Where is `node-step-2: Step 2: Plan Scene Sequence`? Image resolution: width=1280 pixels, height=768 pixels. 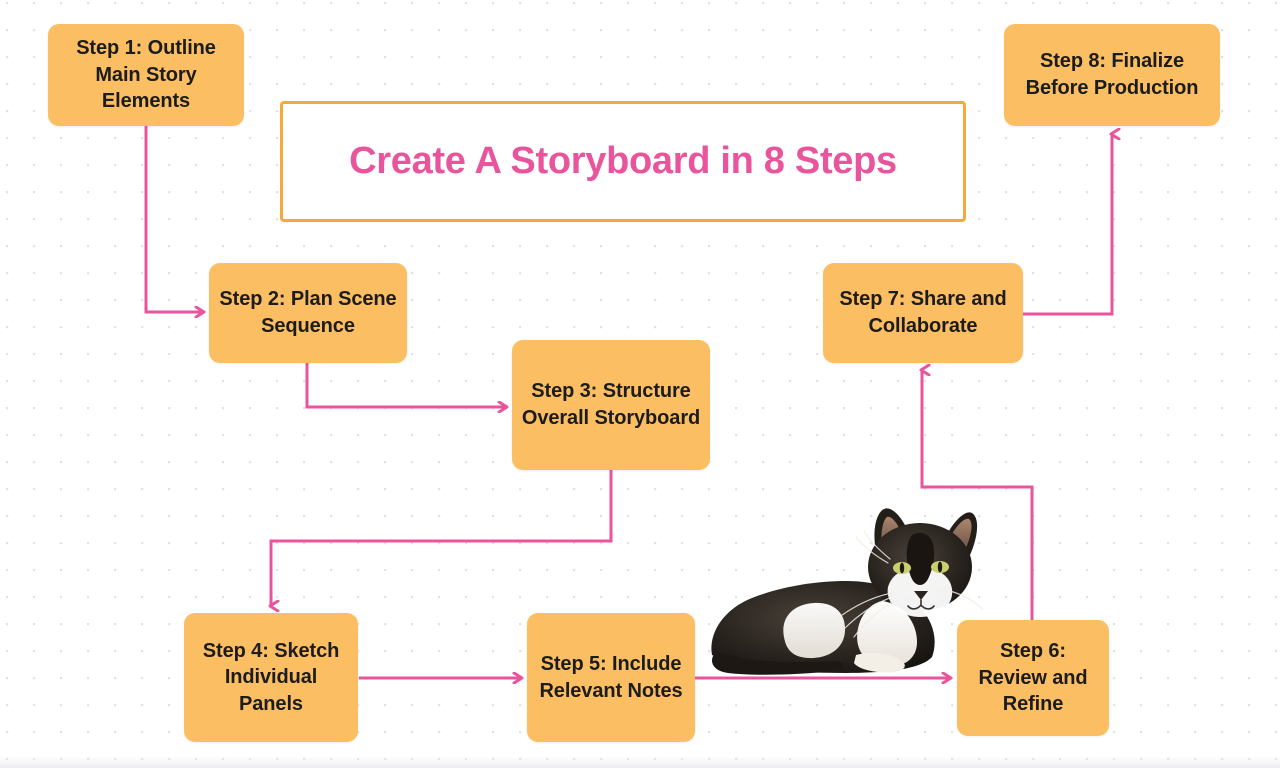 node-step-2: Step 2: Plan Scene Sequence is located at coordinates (308, 313).